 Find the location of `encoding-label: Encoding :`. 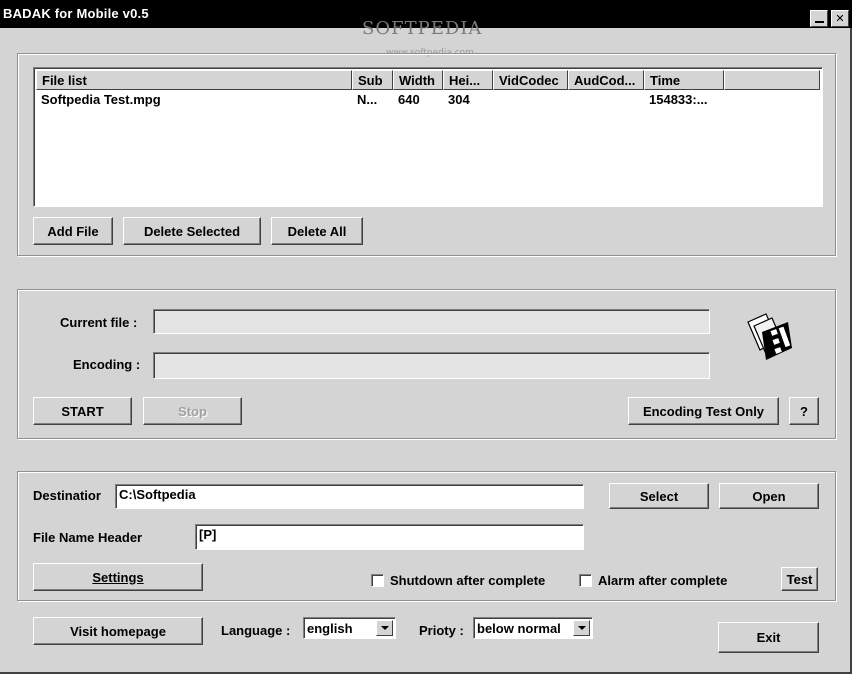

encoding-label: Encoding : is located at coordinates (107, 364).